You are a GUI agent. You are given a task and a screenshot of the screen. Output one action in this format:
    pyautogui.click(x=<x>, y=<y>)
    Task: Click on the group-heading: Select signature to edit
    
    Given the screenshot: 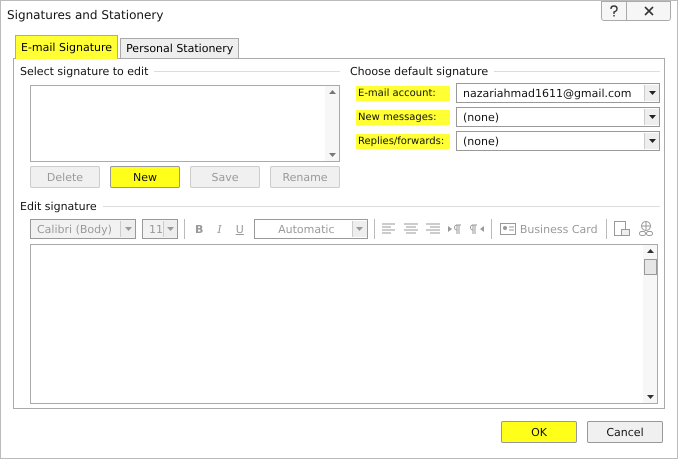 What is the action you would take?
    pyautogui.click(x=84, y=71)
    